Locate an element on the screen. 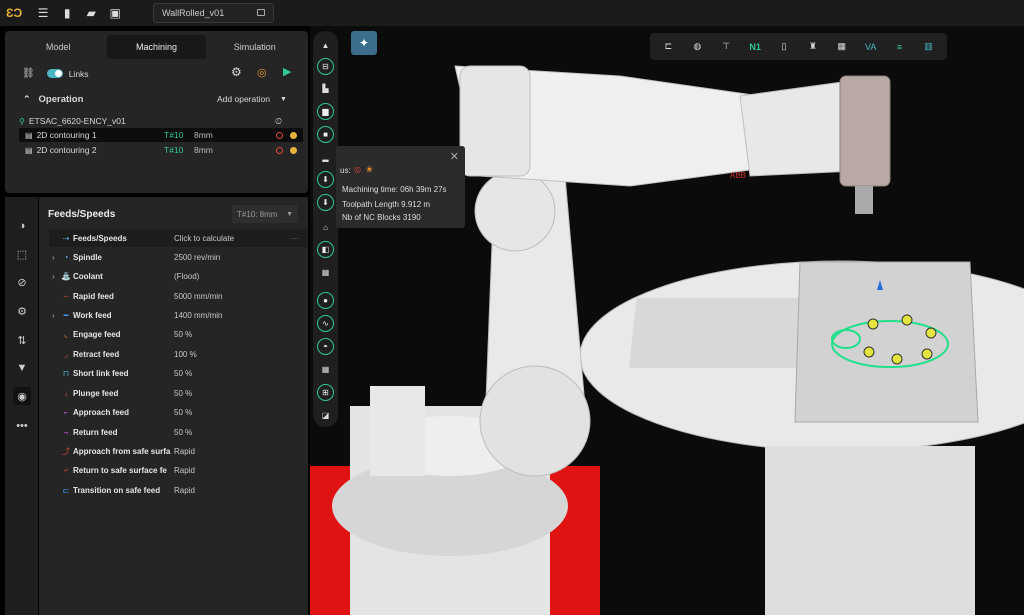 The height and width of the screenshot is (615, 1024). settings-gear-icon: ⚙ is located at coordinates (236, 72).